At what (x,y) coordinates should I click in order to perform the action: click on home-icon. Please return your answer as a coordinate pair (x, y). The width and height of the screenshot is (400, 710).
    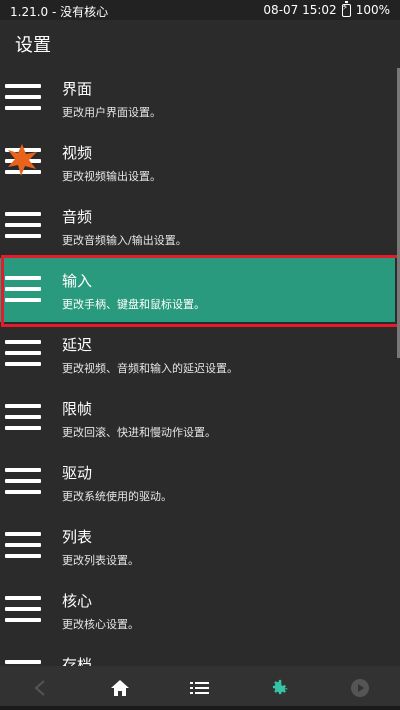
    Looking at the image, I should click on (120, 688).